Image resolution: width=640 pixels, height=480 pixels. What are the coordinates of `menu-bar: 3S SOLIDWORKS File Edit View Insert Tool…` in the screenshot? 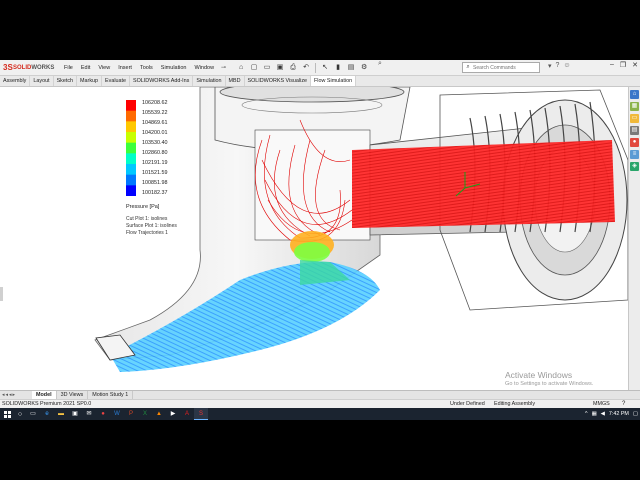 It's located at (320, 68).